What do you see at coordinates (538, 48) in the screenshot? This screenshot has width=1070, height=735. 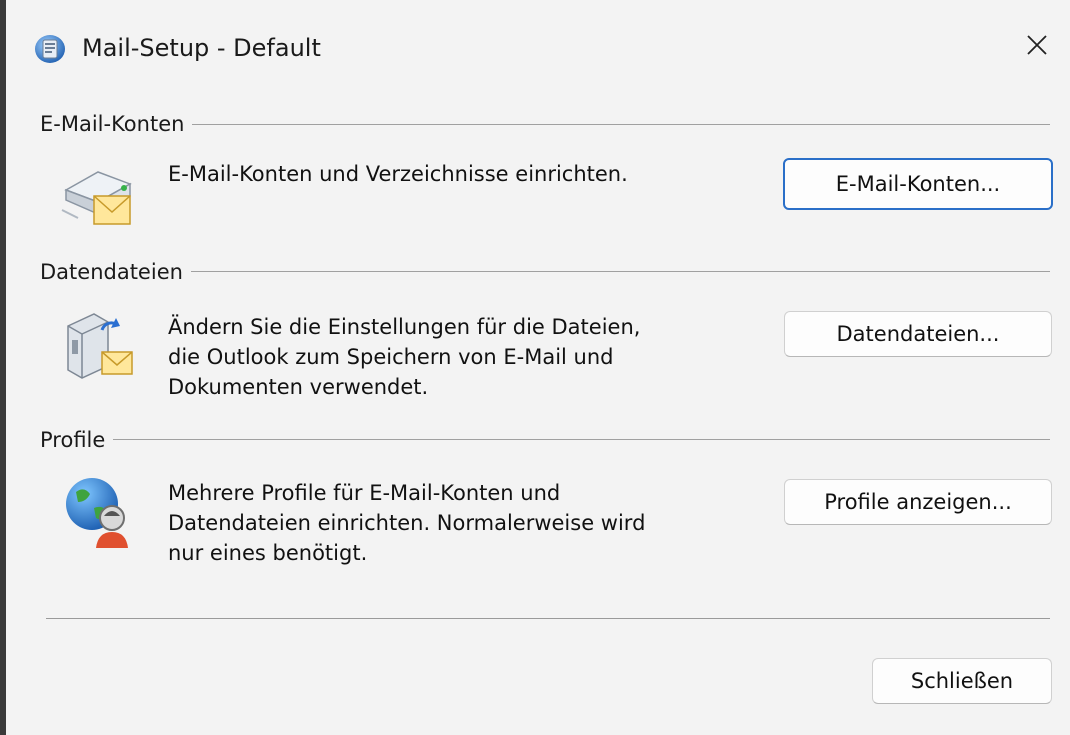 I see `title-bar: Mail-Setup - Default` at bounding box center [538, 48].